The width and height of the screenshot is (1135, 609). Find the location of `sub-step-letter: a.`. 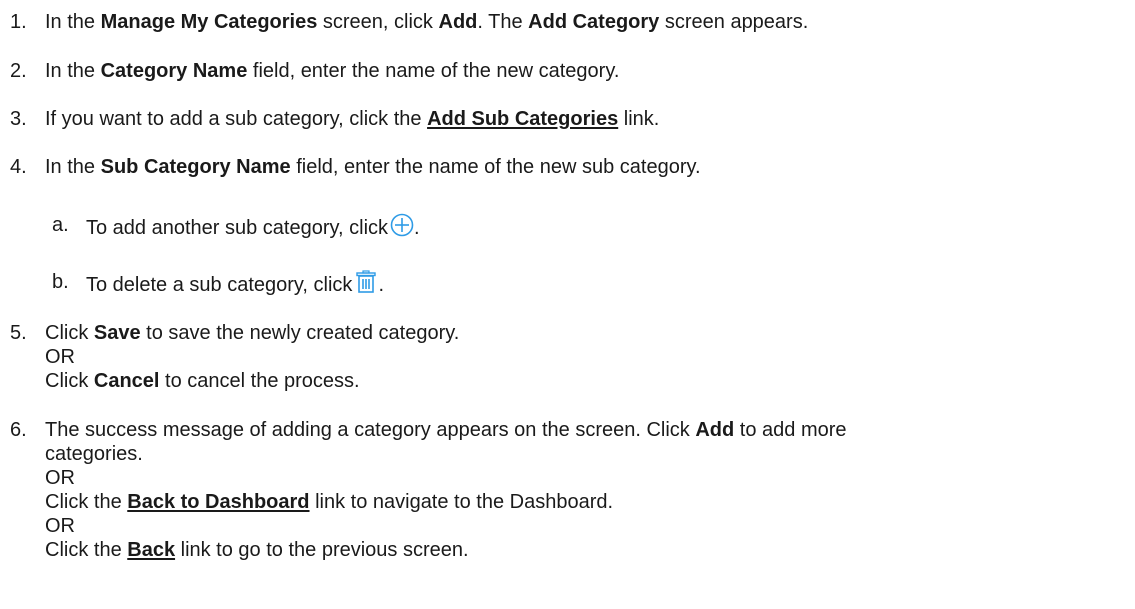

sub-step-letter: a. is located at coordinates (60, 225).